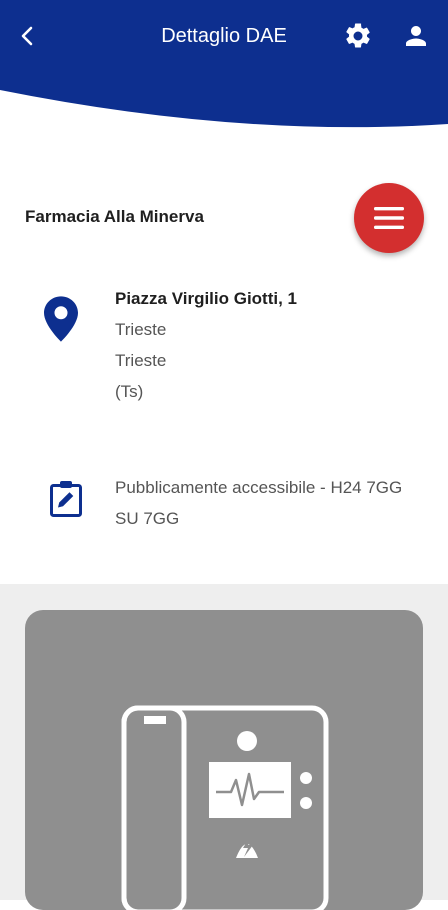 The image size is (448, 910). I want to click on user-icon, so click(416, 36).